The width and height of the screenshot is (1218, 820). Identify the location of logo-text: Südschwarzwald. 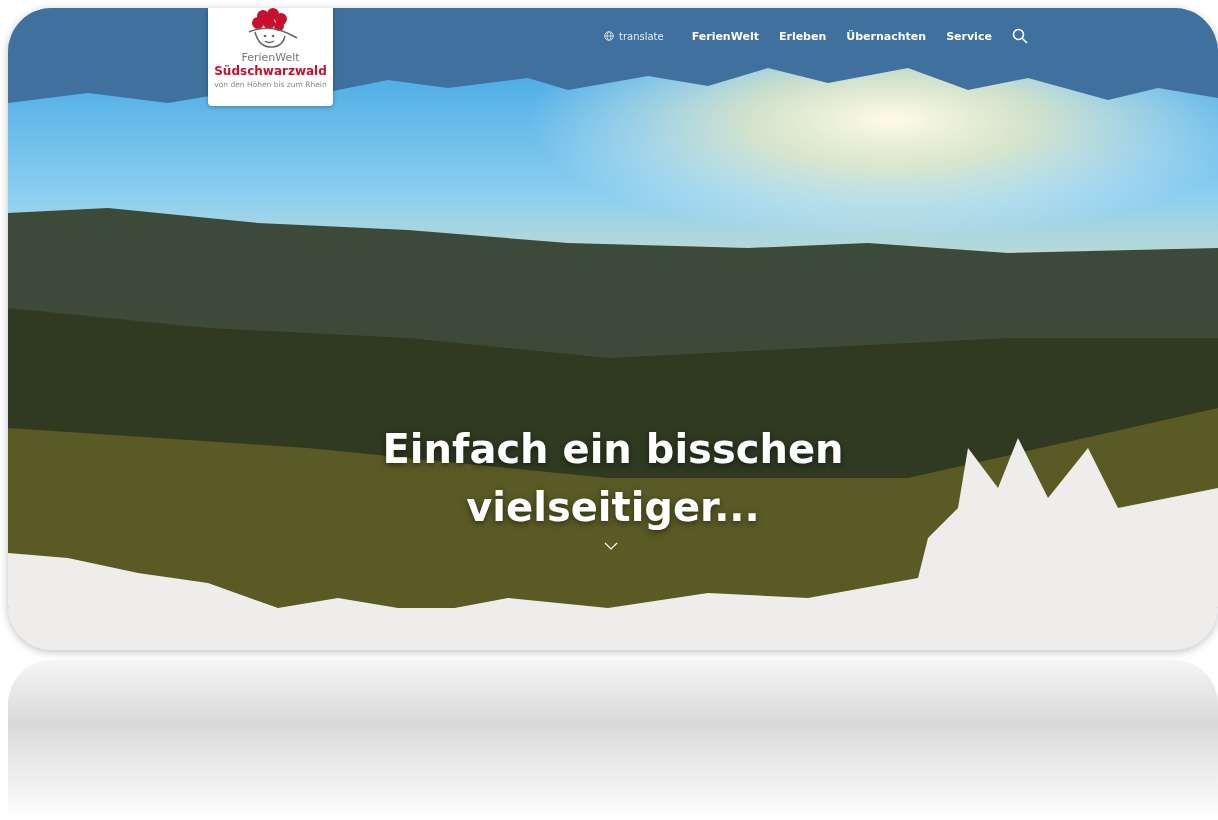
(270, 71).